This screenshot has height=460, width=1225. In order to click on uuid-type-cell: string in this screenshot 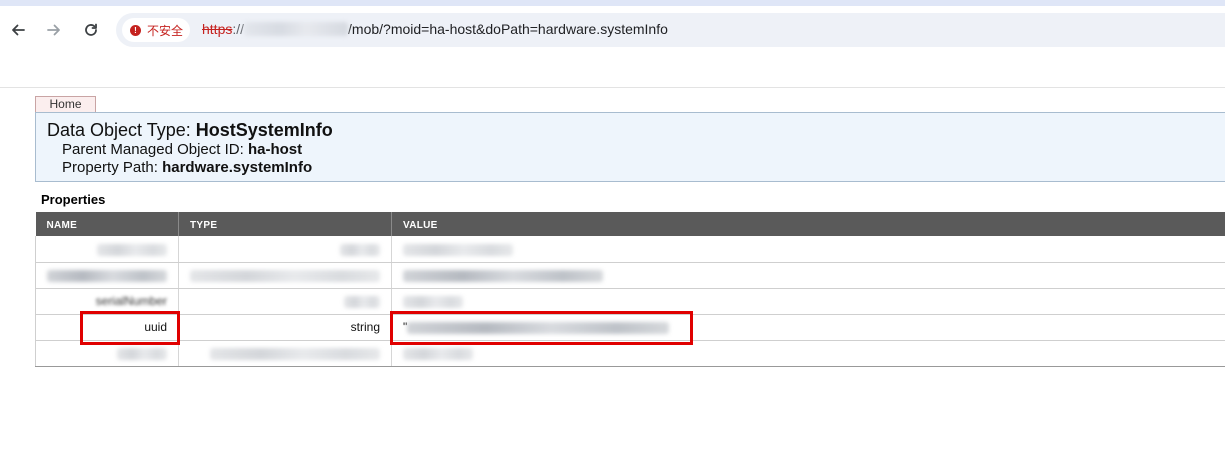, I will do `click(285, 327)`.